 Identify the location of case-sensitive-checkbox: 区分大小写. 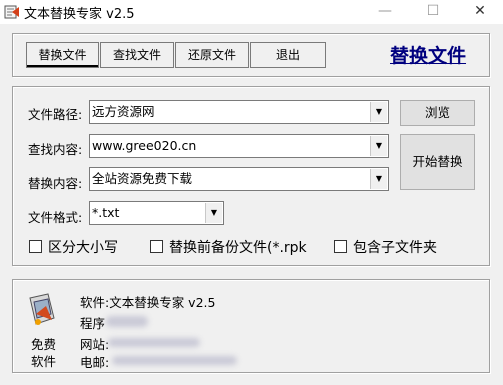
(73, 246).